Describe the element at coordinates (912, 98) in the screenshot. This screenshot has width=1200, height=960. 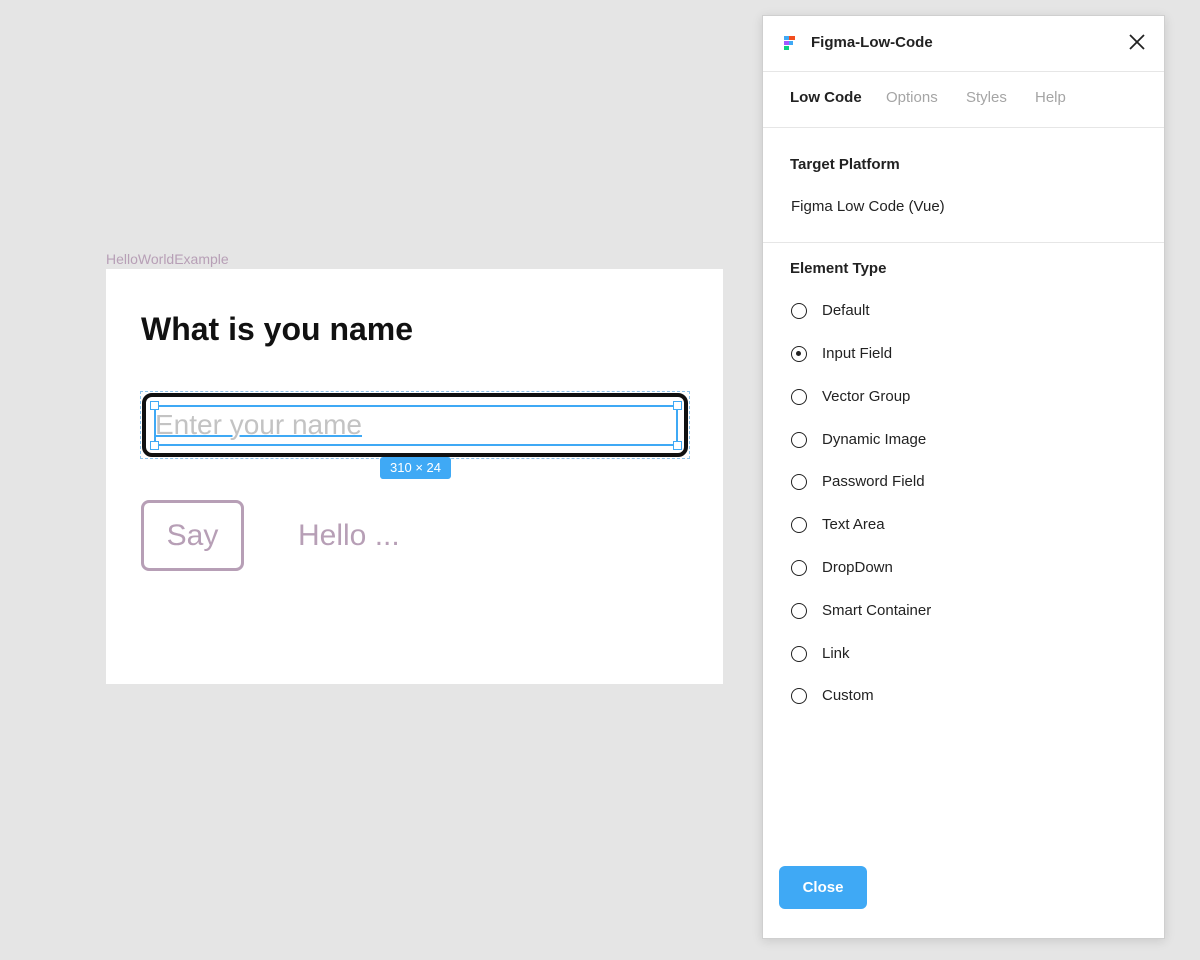
I see `tab-options: Options` at that location.